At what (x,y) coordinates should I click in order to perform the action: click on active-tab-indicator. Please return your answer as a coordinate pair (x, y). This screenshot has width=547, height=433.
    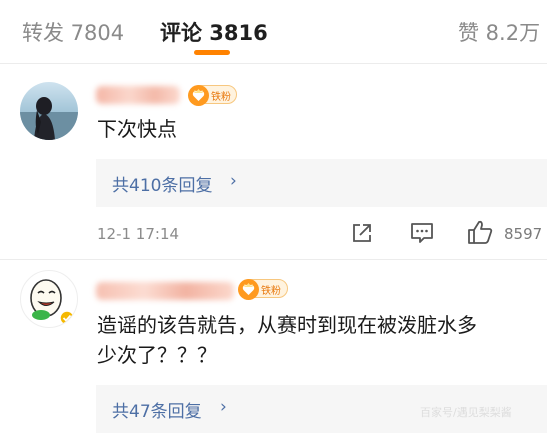
    Looking at the image, I should click on (212, 52).